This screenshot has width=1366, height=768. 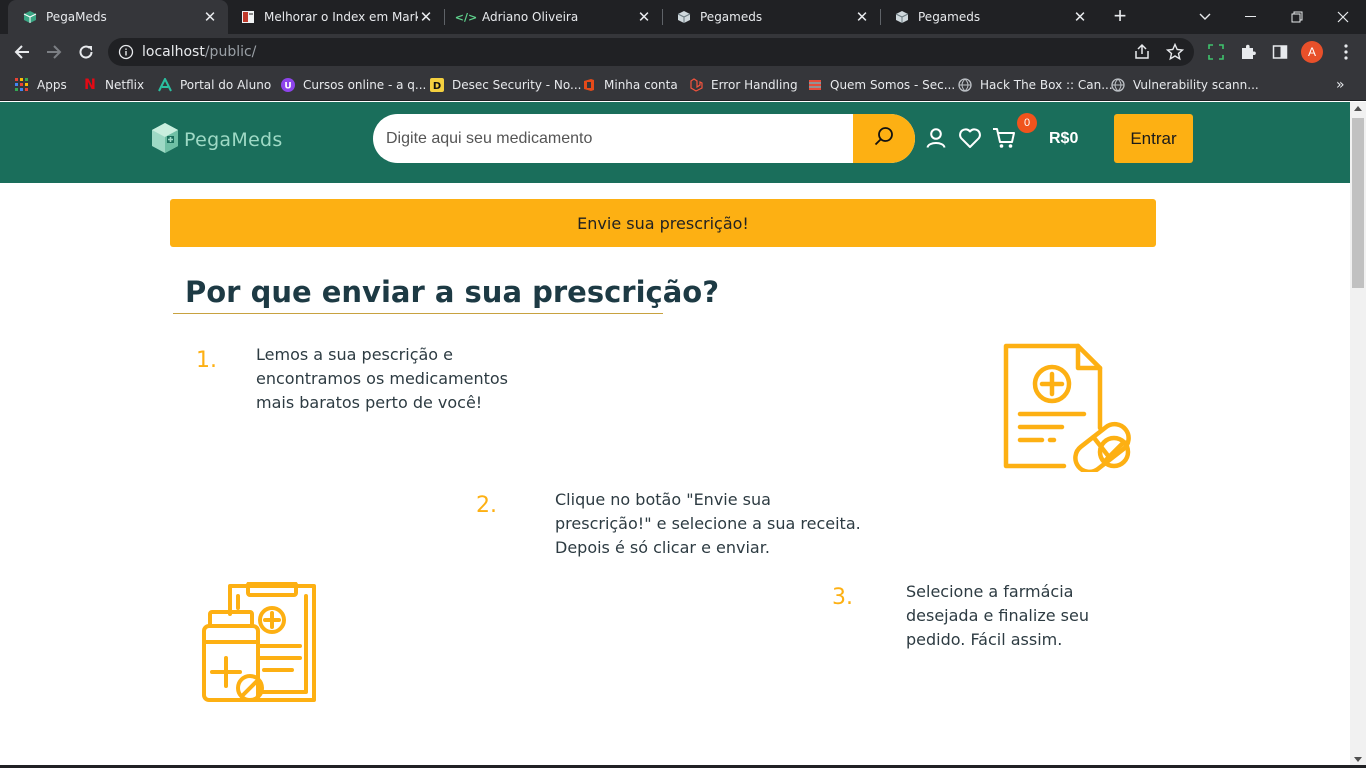 What do you see at coordinates (1175, 54) in the screenshot?
I see `bookmark-star-icon` at bounding box center [1175, 54].